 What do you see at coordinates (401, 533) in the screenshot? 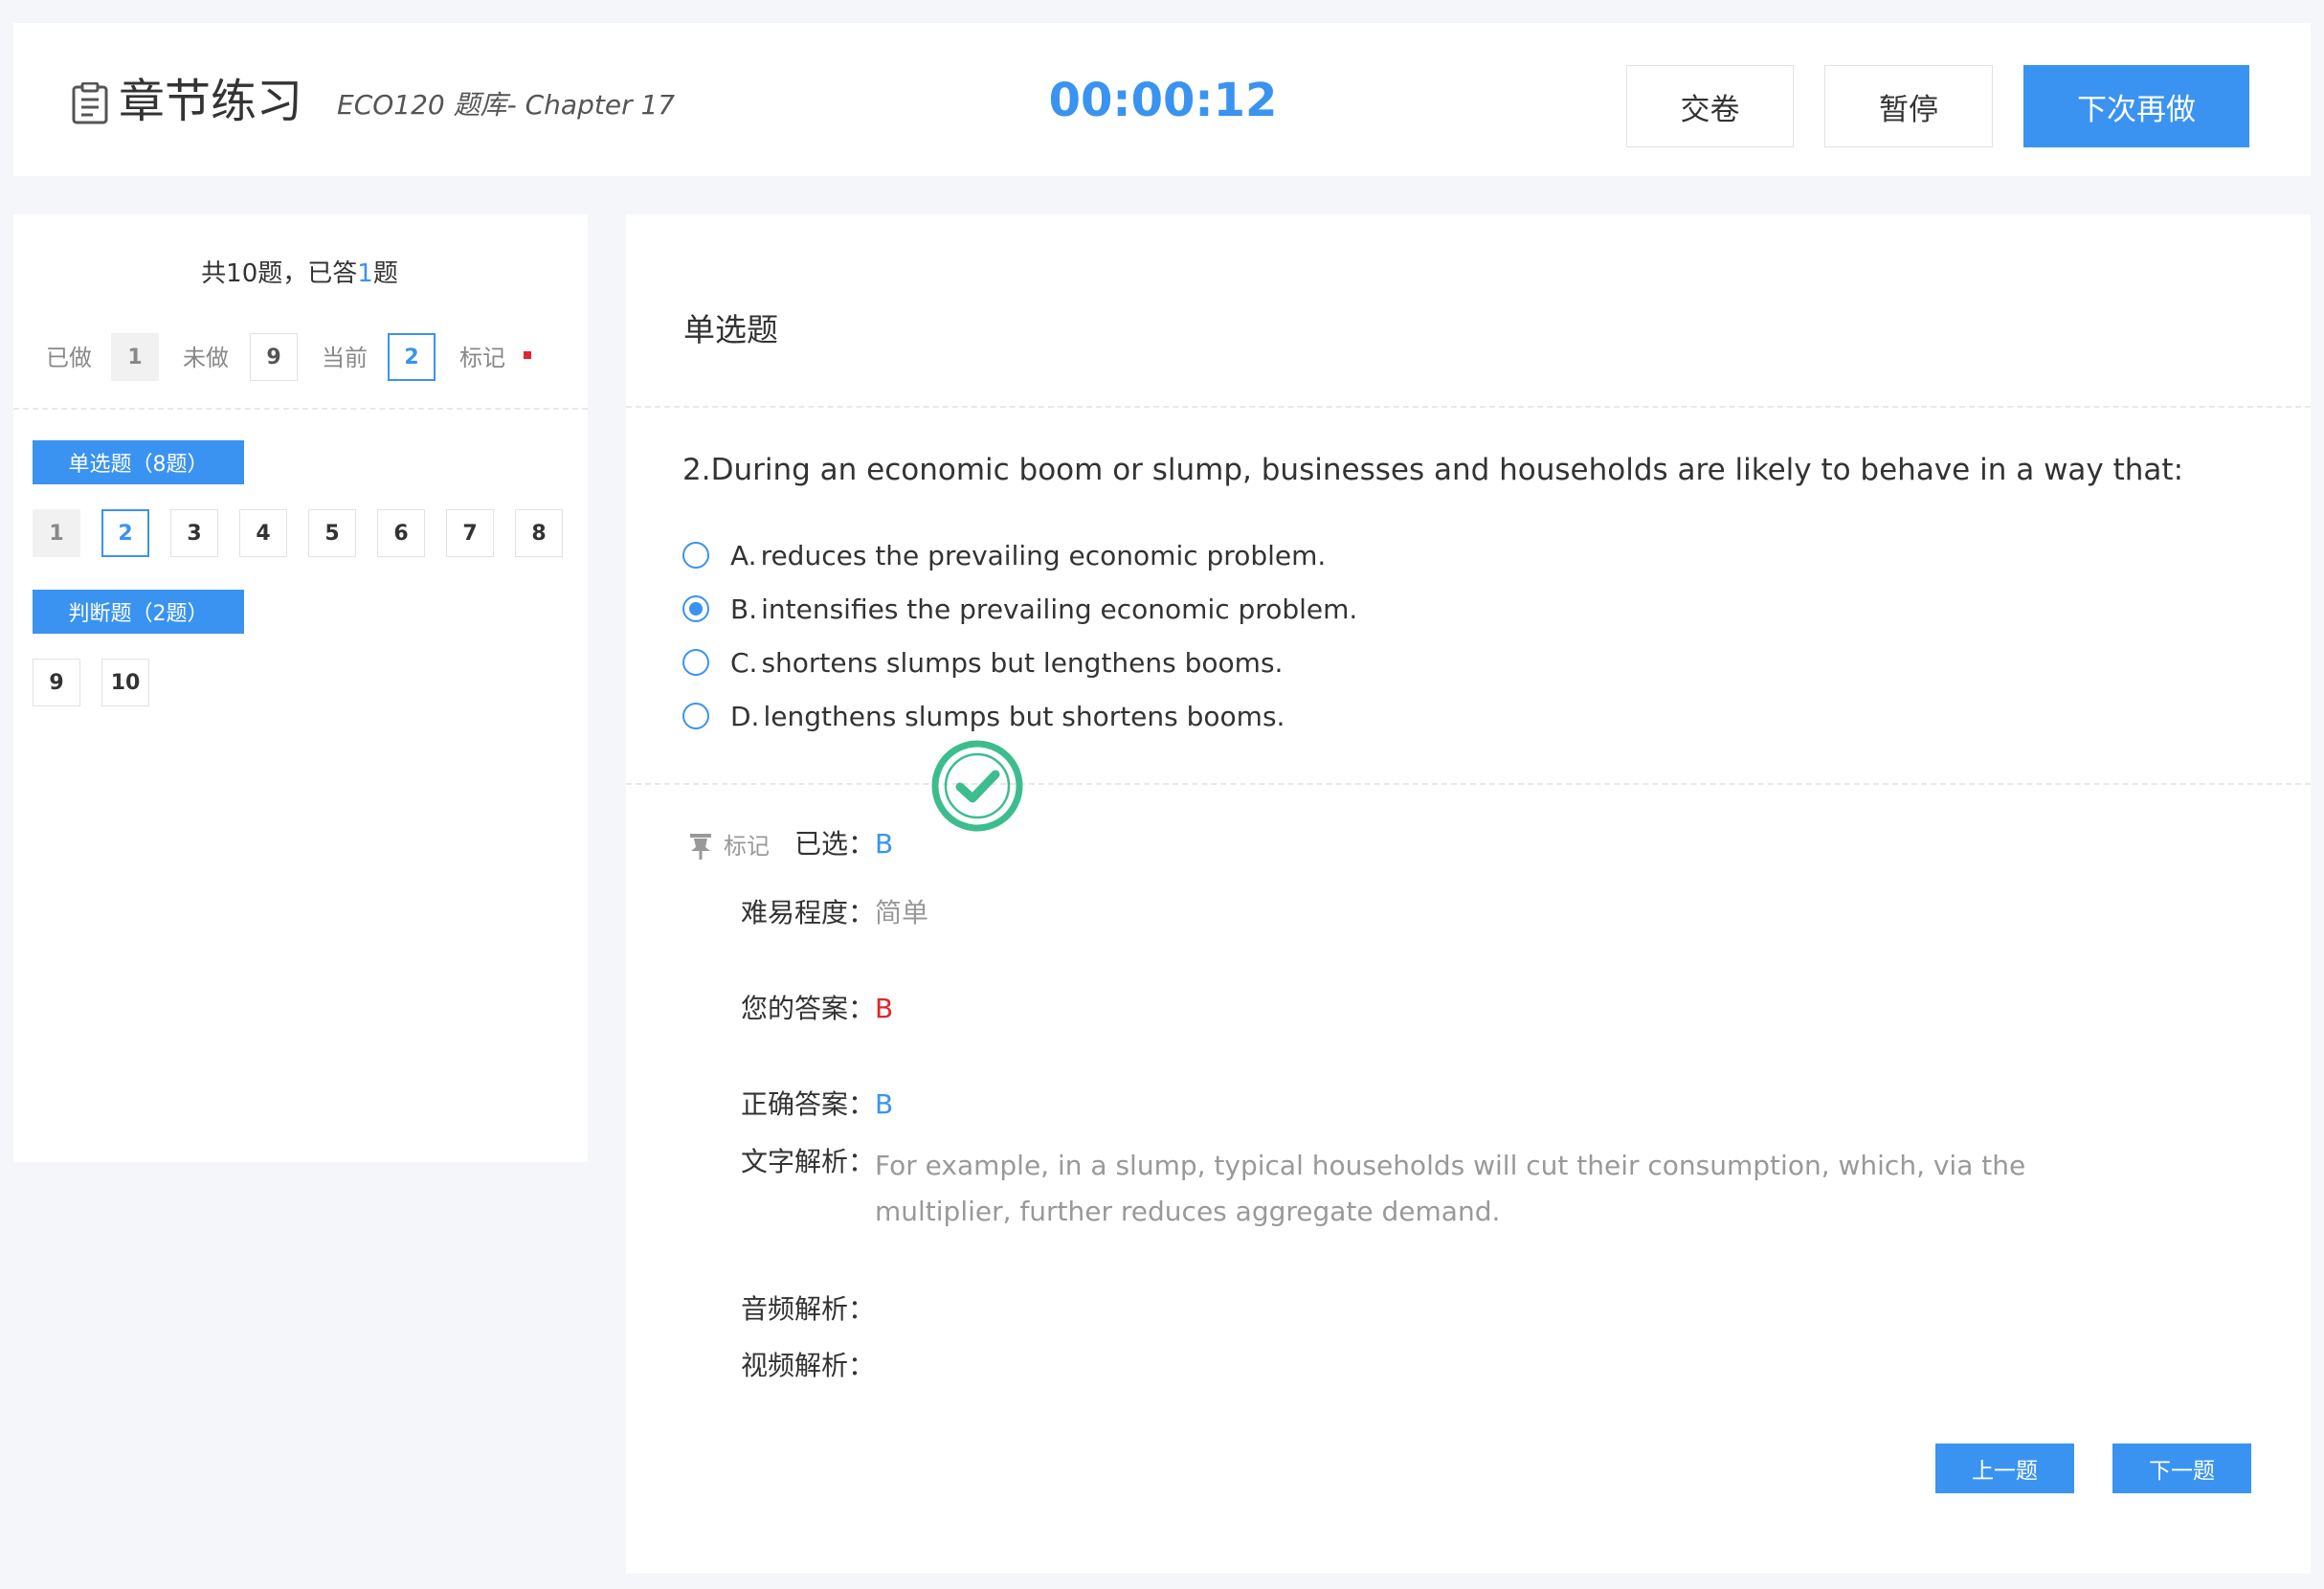
I see `question-number-button: 6` at bounding box center [401, 533].